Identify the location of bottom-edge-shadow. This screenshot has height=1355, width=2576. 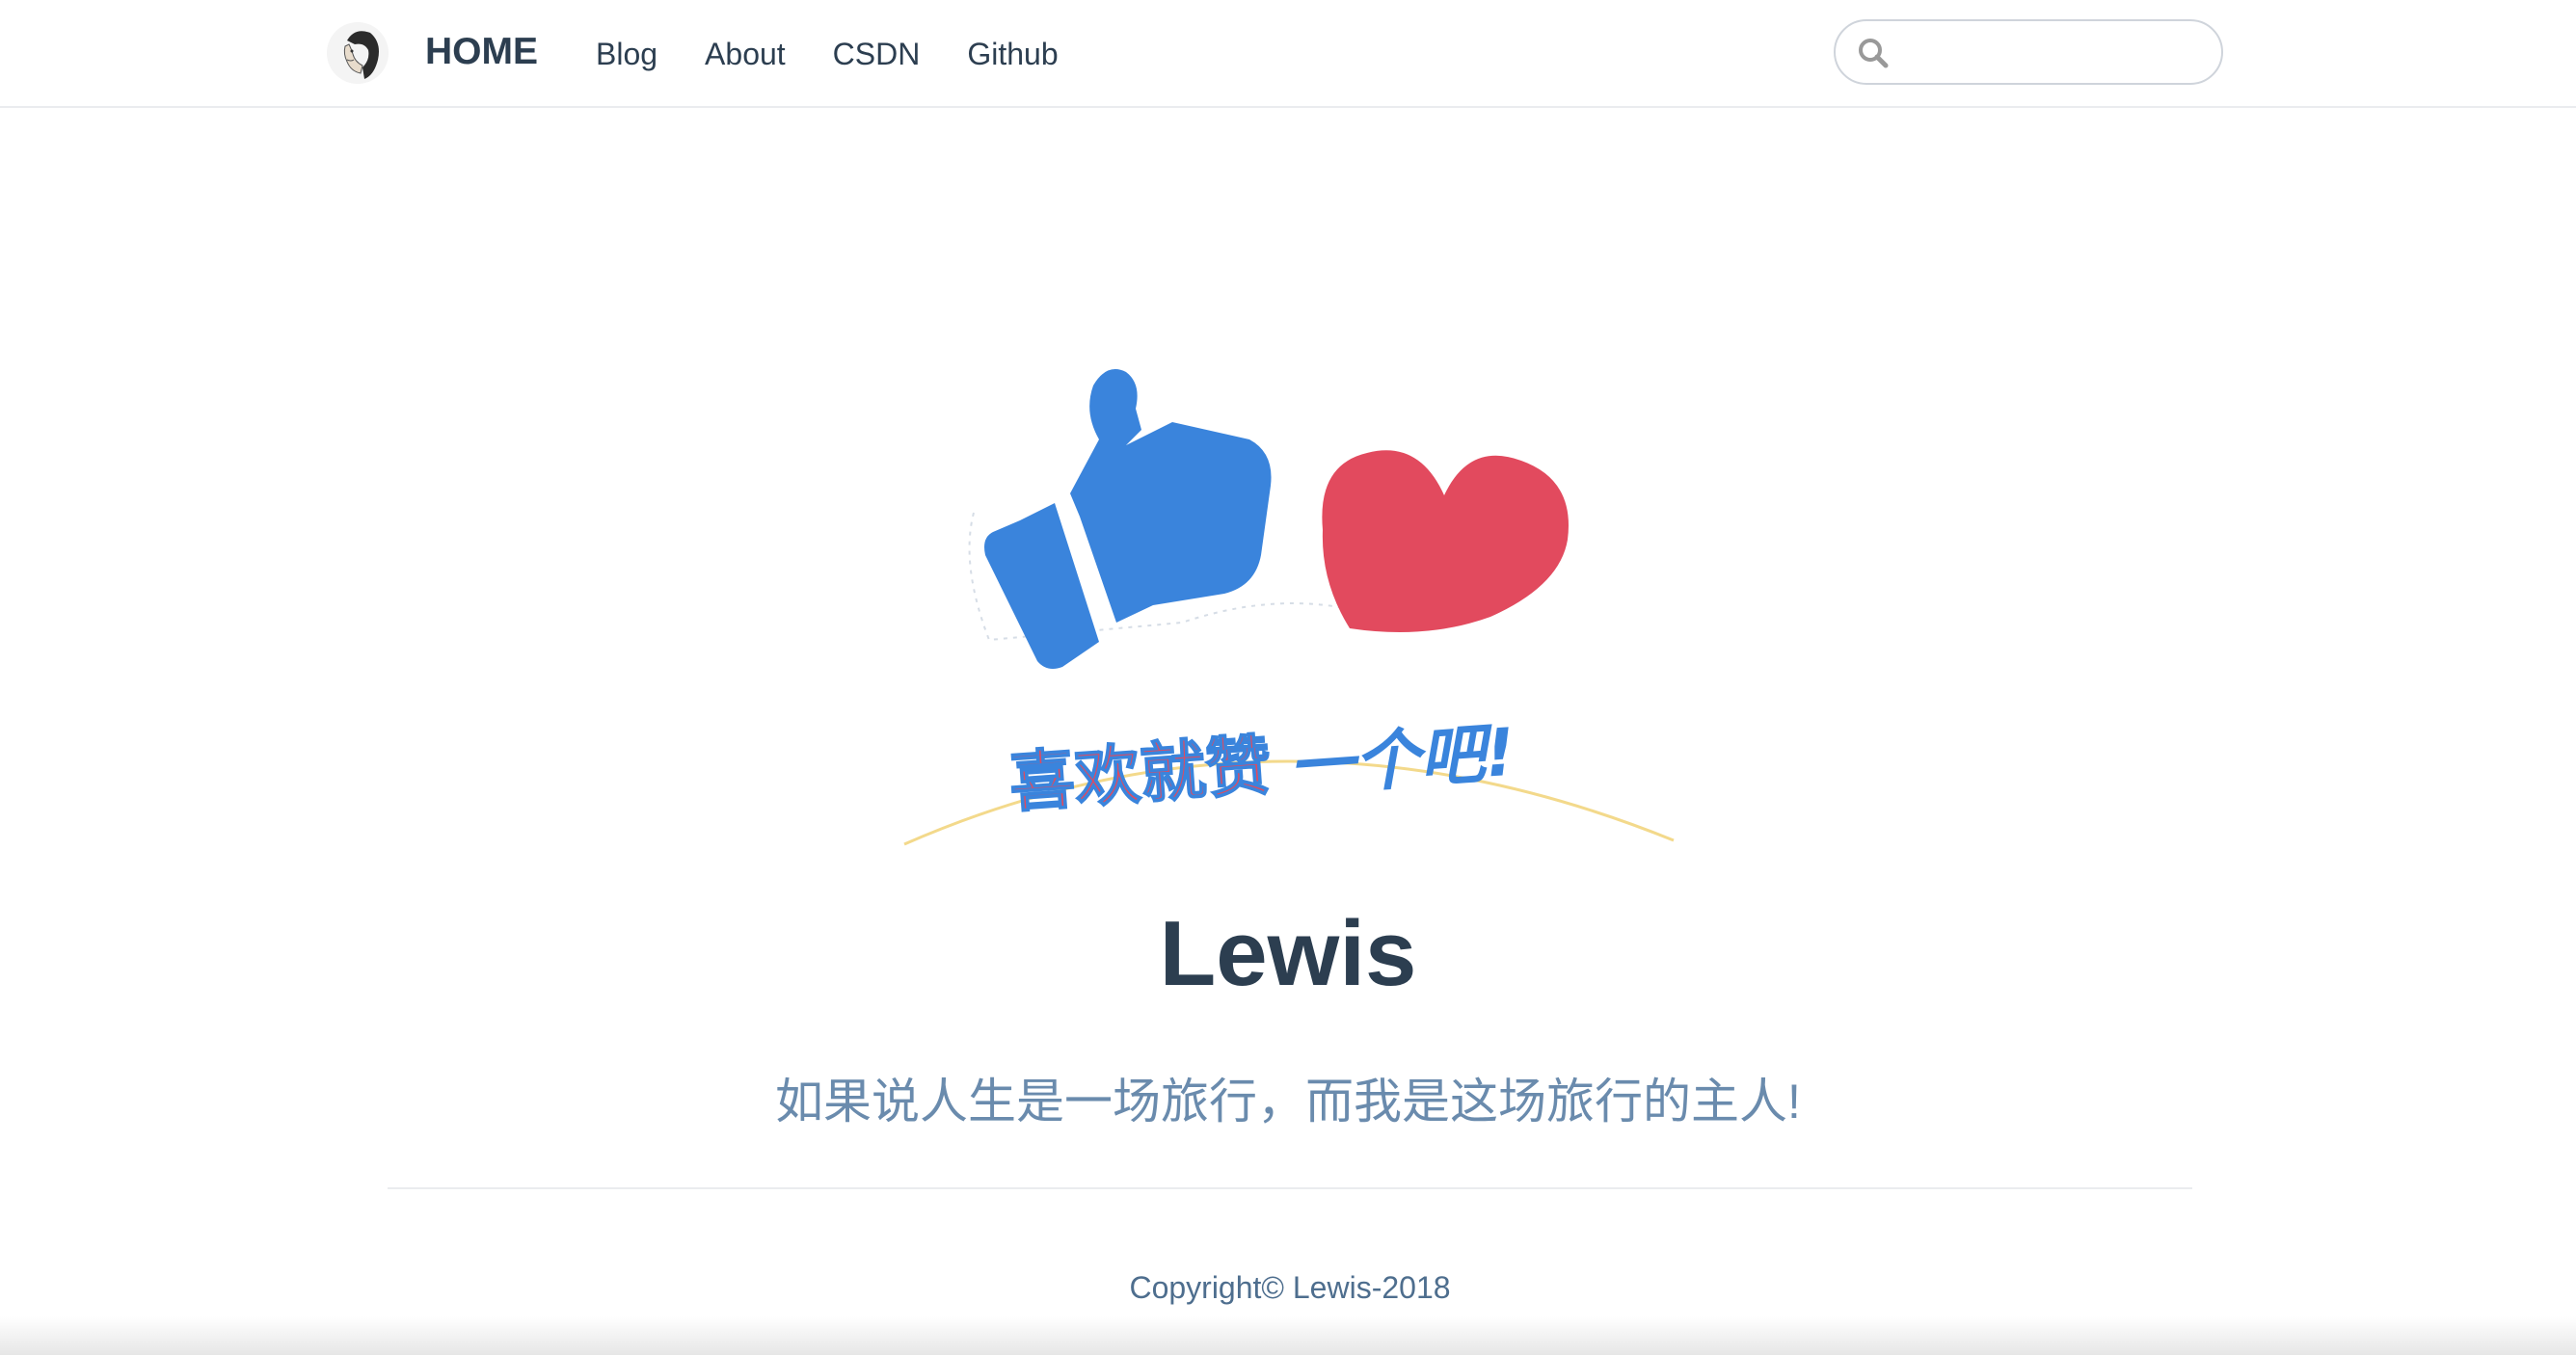
(1288, 1335).